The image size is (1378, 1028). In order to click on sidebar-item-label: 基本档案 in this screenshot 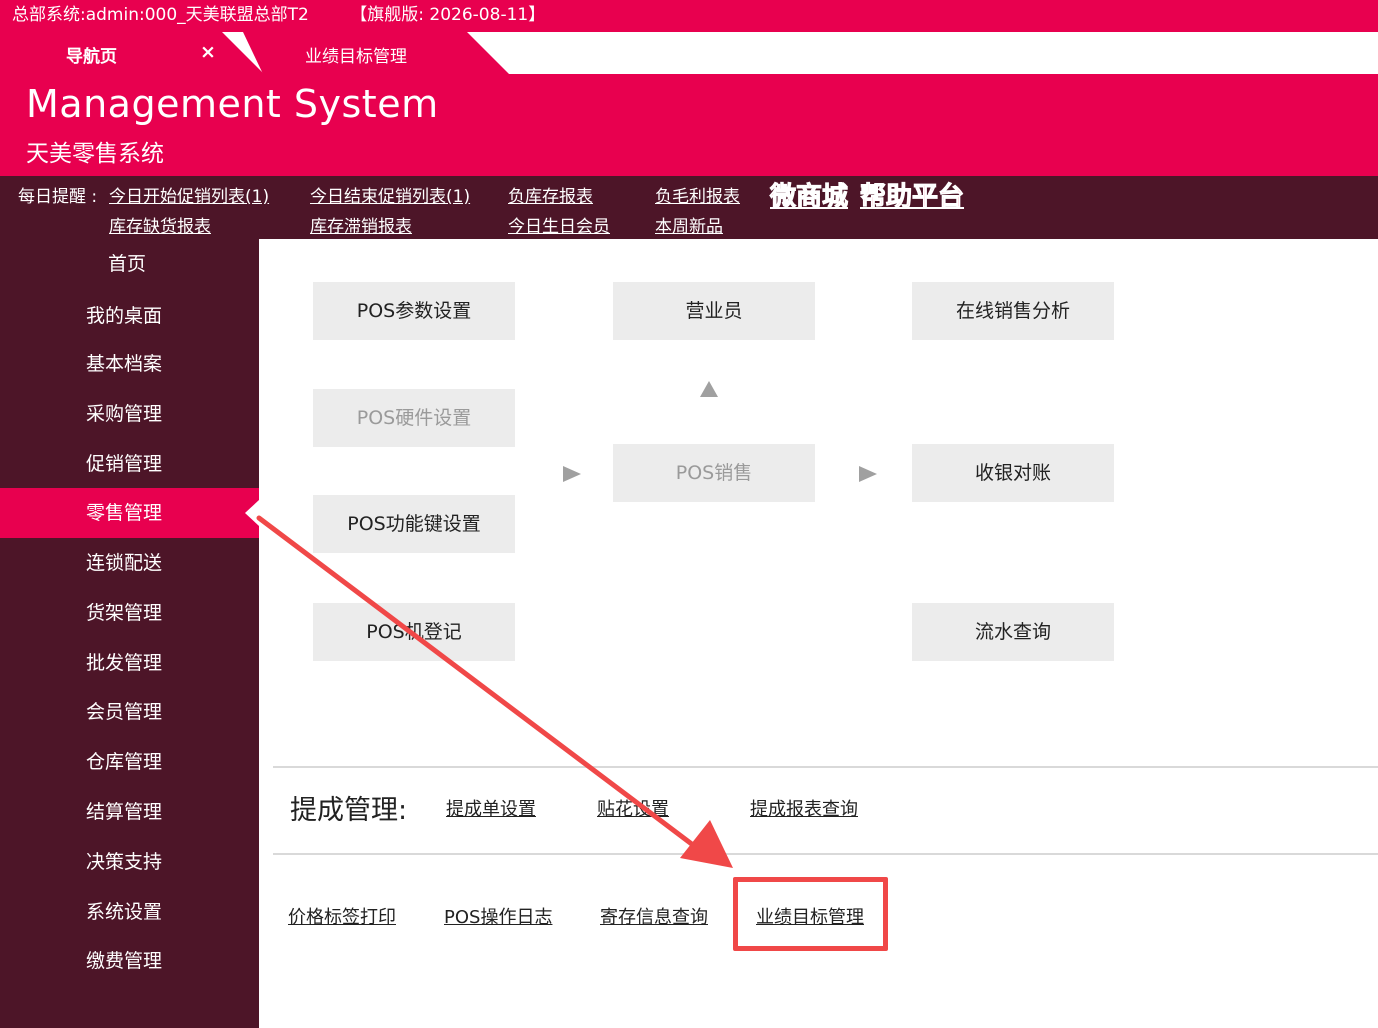, I will do `click(124, 364)`.